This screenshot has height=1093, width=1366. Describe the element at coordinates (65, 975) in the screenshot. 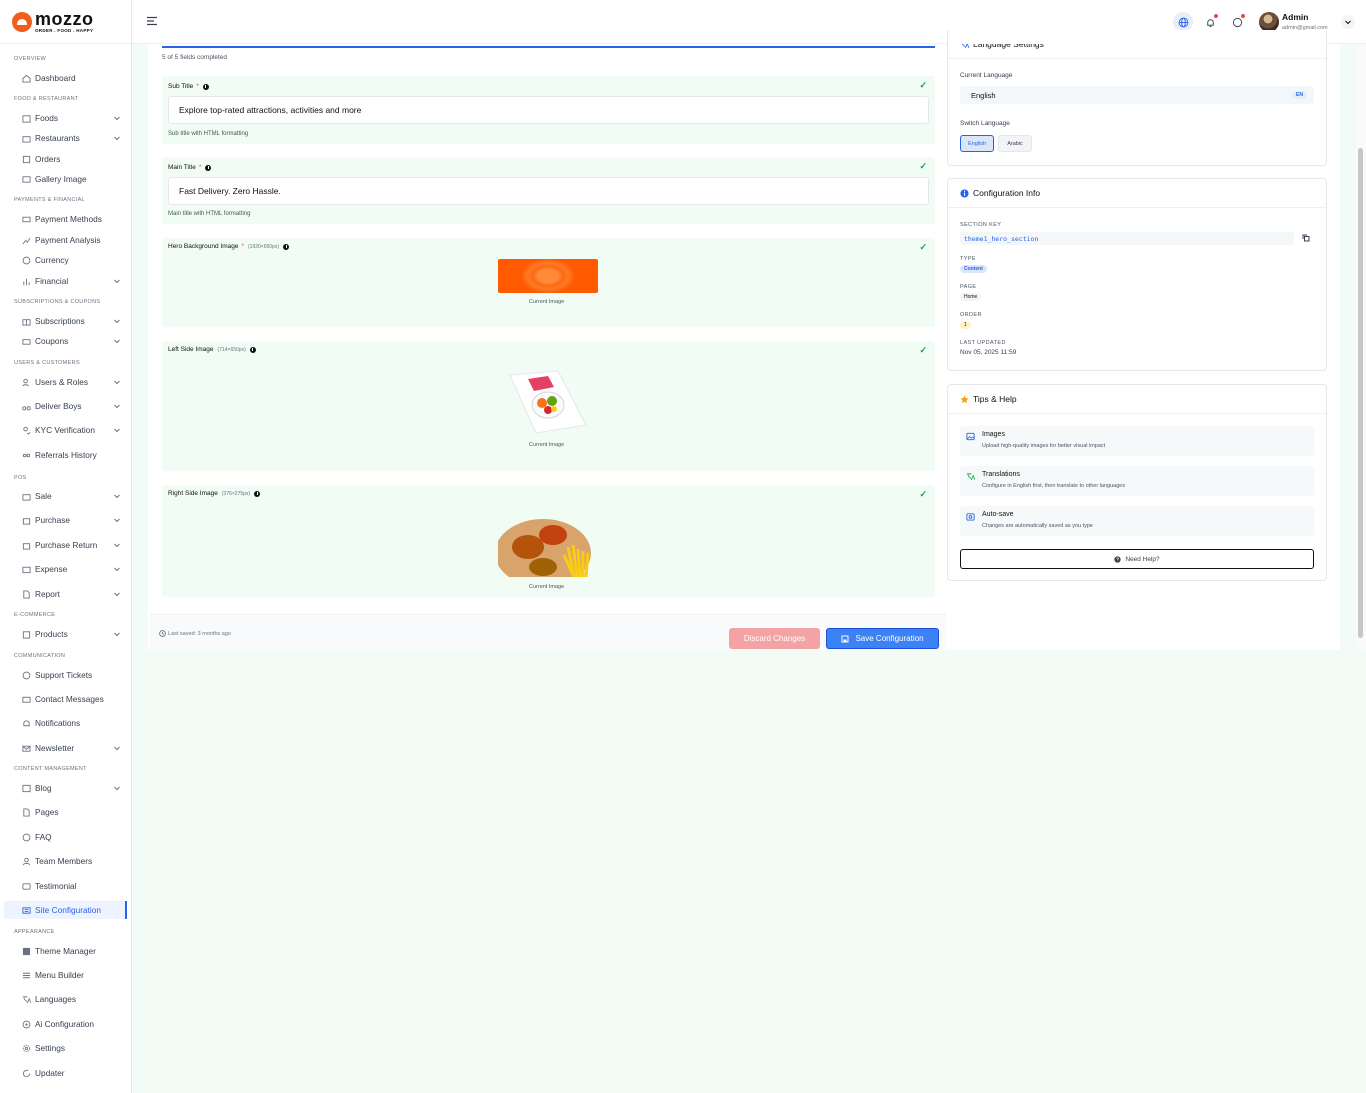

I see `sidebar-item-menu: Menu Builder` at that location.